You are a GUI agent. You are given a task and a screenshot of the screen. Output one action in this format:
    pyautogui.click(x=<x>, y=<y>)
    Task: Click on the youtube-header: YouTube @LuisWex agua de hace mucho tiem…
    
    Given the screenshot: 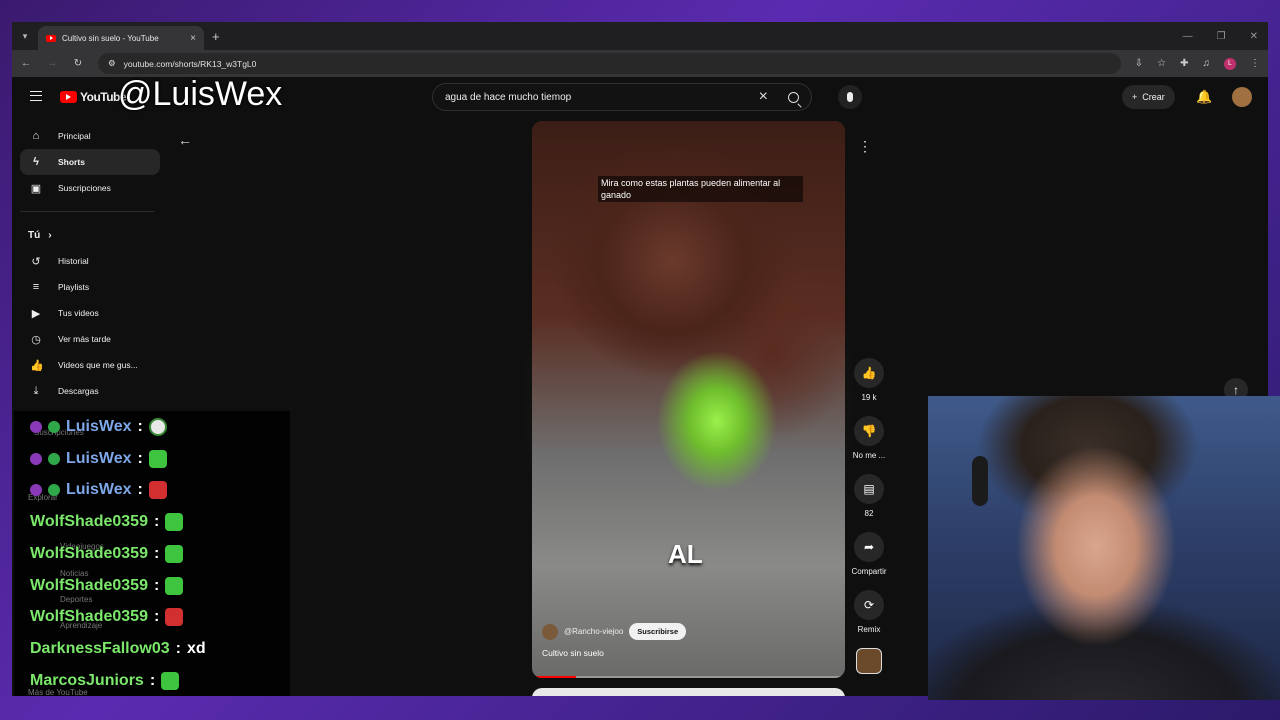 What is the action you would take?
    pyautogui.click(x=640, y=96)
    